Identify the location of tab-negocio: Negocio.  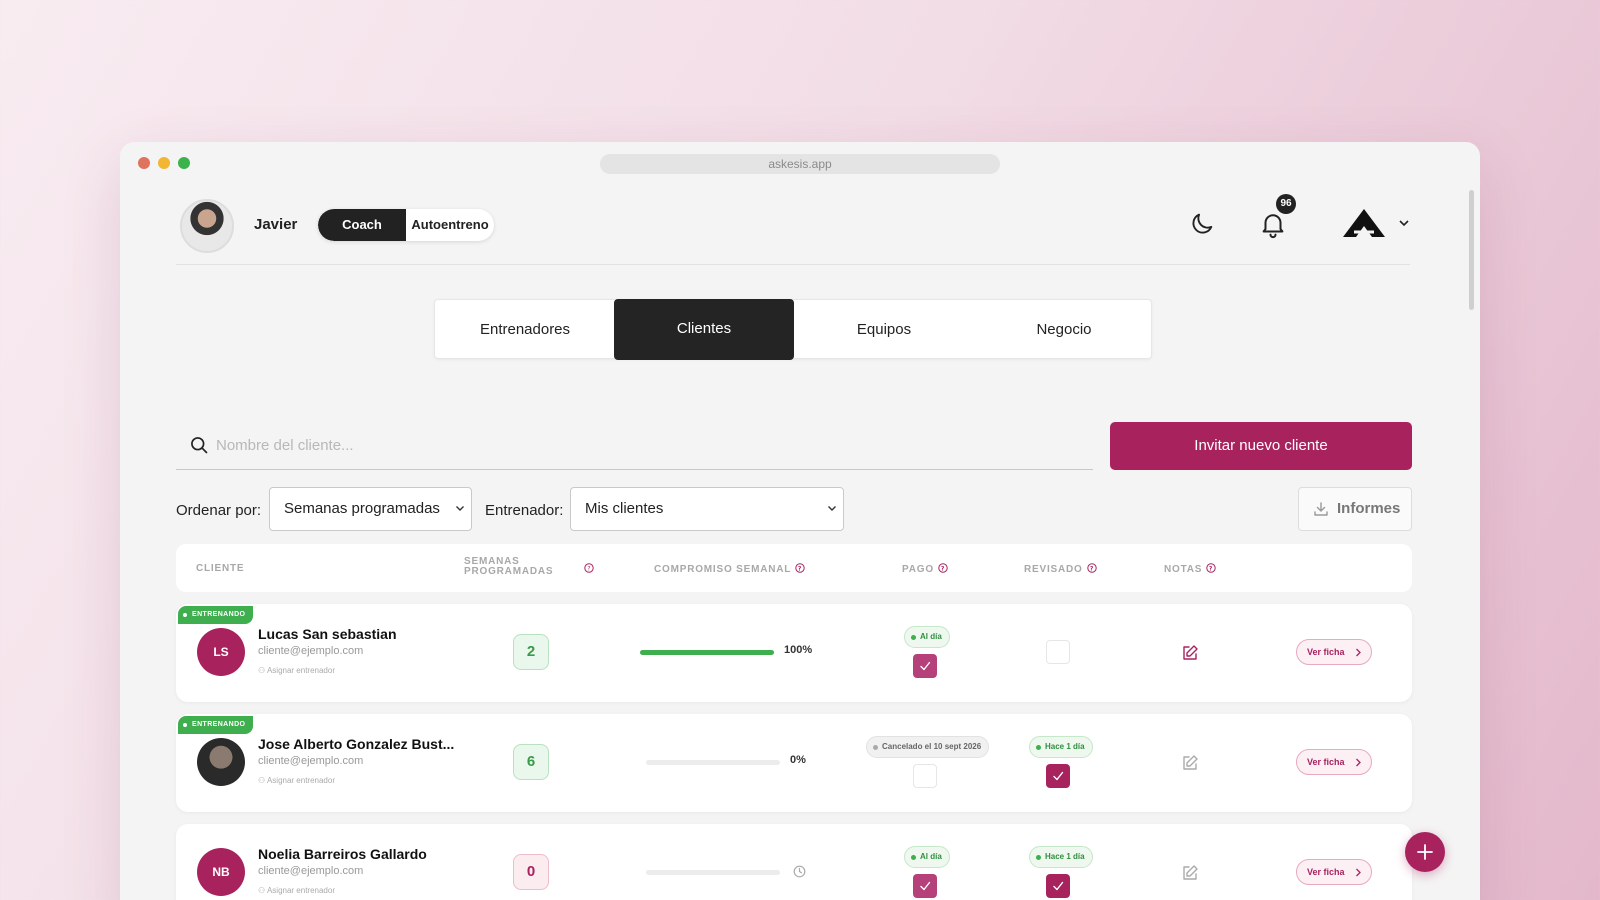
(1064, 330).